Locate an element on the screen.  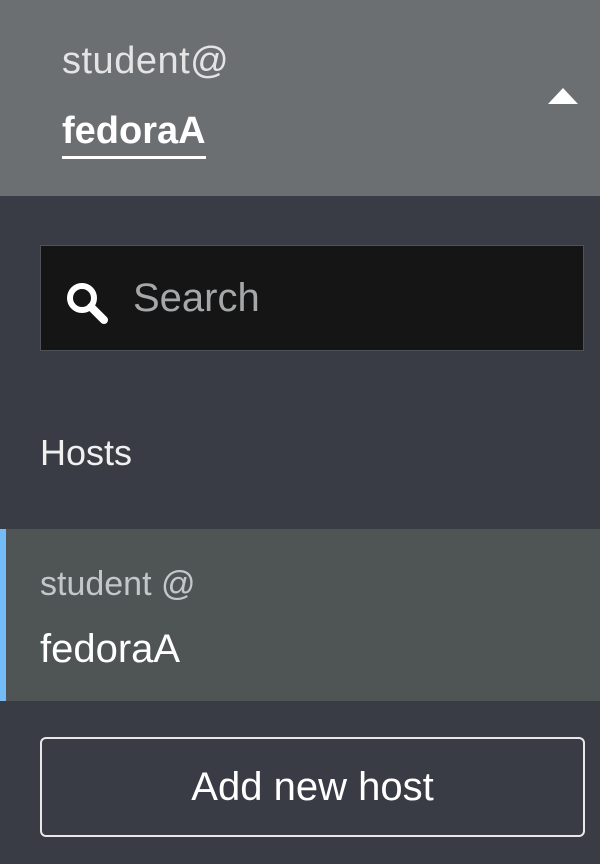
host-list-item-user: student @ is located at coordinates (118, 584).